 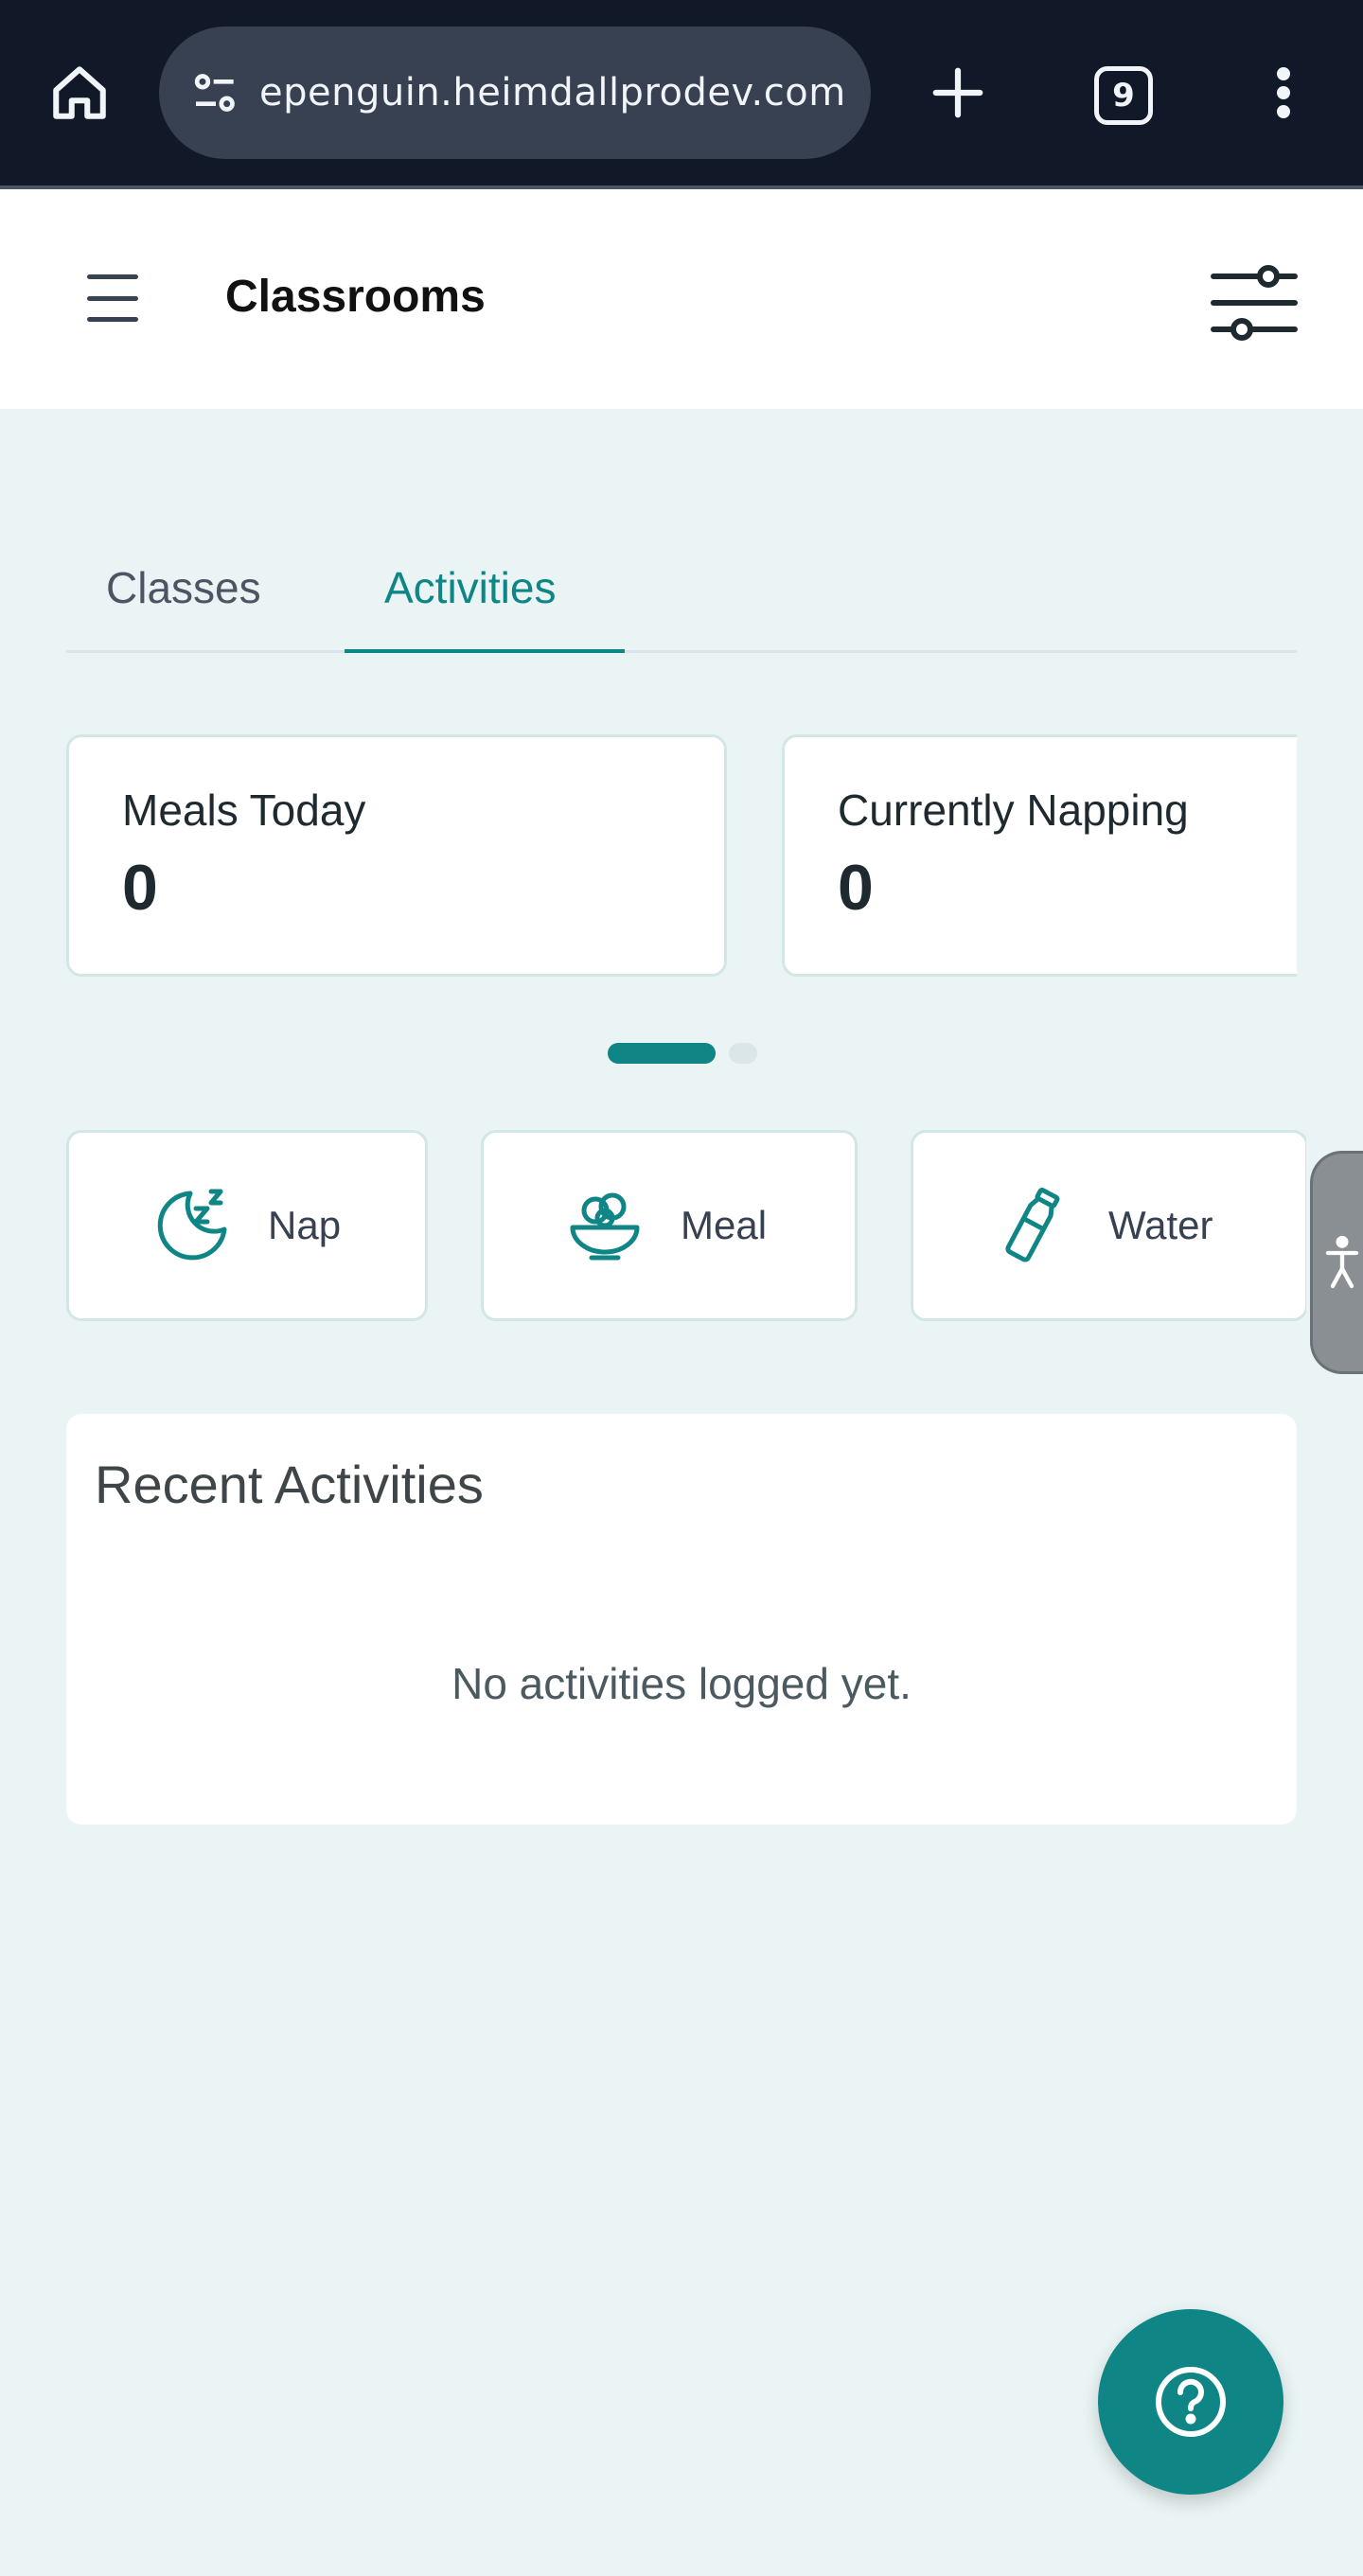 I want to click on pagination-dot-active, so click(x=662, y=1053).